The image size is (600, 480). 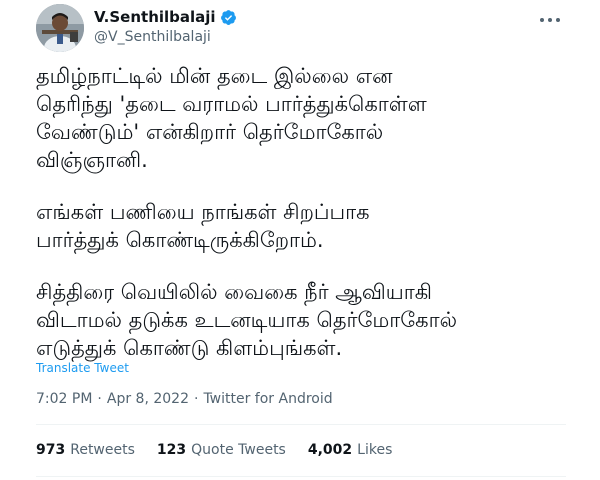 What do you see at coordinates (550, 20) in the screenshot?
I see `more-options-icon` at bounding box center [550, 20].